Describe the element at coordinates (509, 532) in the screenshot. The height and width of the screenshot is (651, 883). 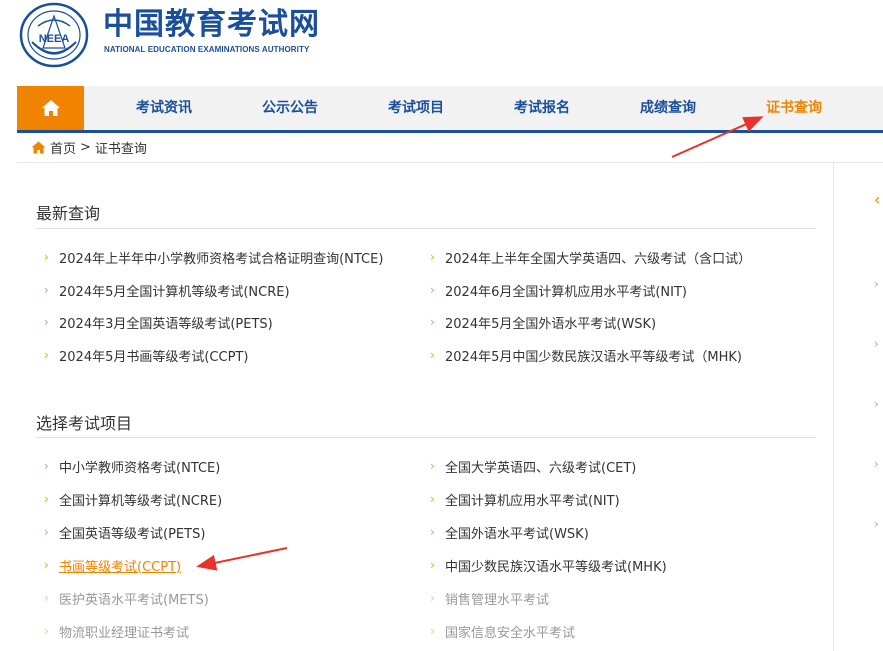
I see `exam-item-wsk: › 全国外语水平考试(WSK)` at that location.